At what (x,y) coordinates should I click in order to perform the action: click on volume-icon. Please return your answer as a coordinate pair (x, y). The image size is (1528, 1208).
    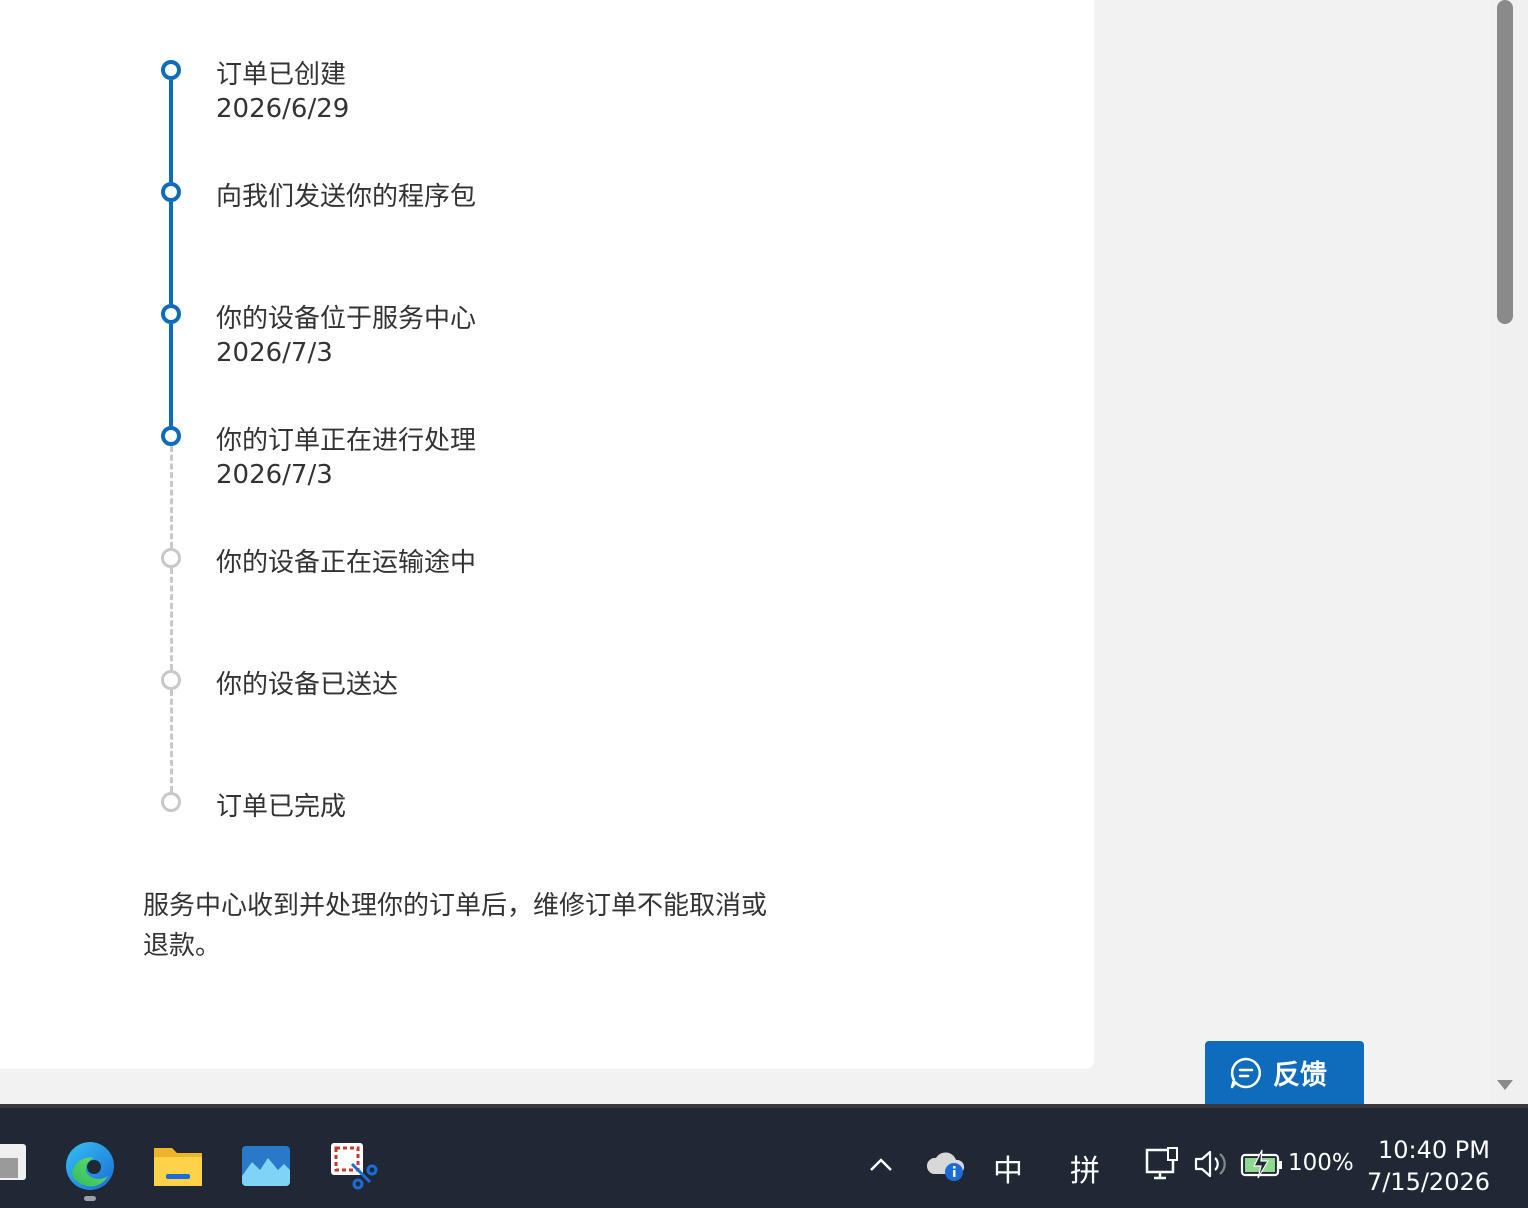
    Looking at the image, I should click on (1210, 1164).